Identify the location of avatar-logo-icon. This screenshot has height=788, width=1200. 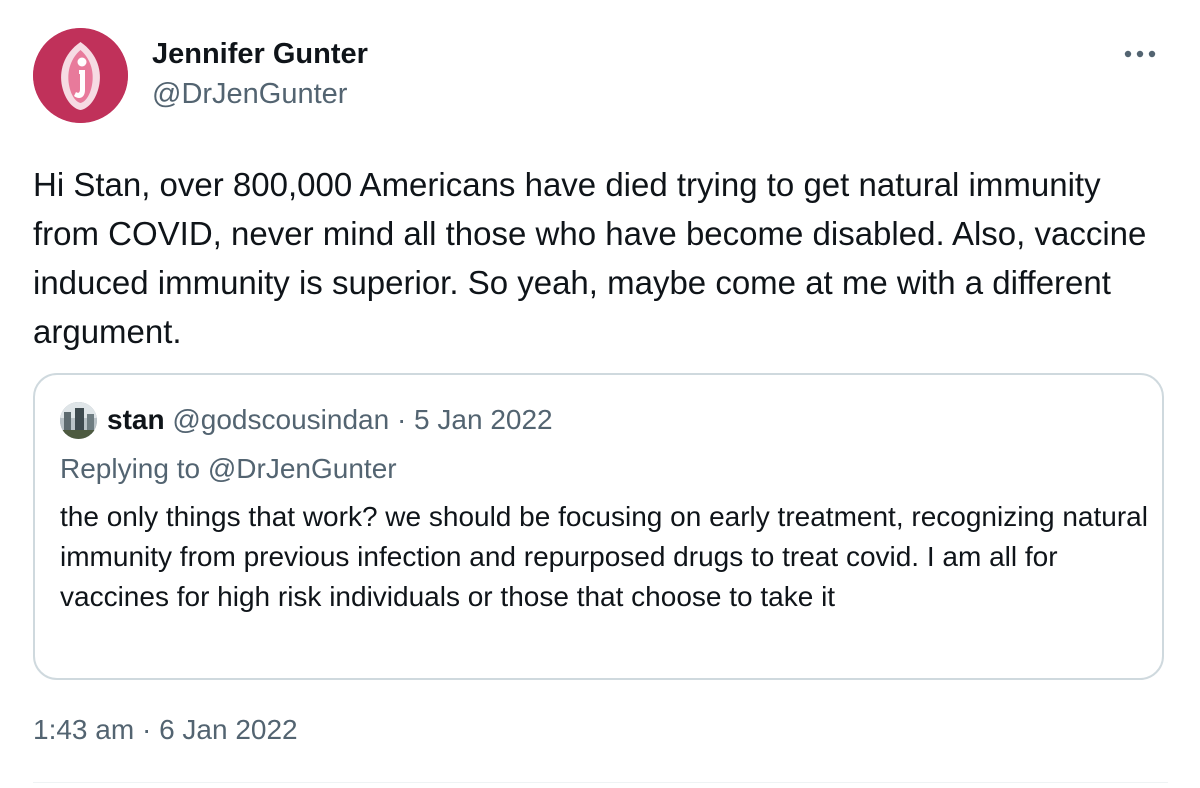
(80, 75).